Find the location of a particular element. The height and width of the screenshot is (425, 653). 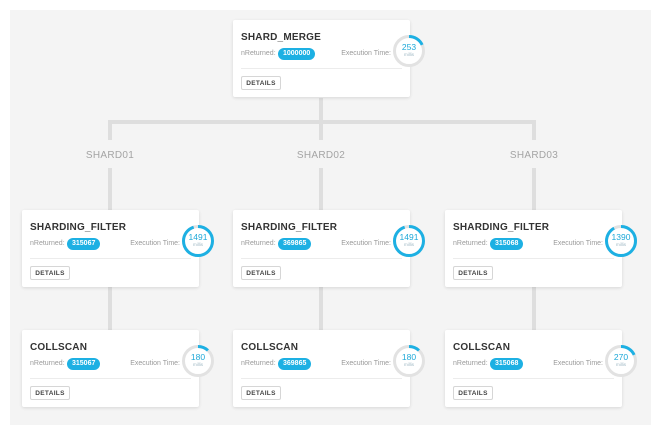

connector-shard01-bottom is located at coordinates (110, 308).